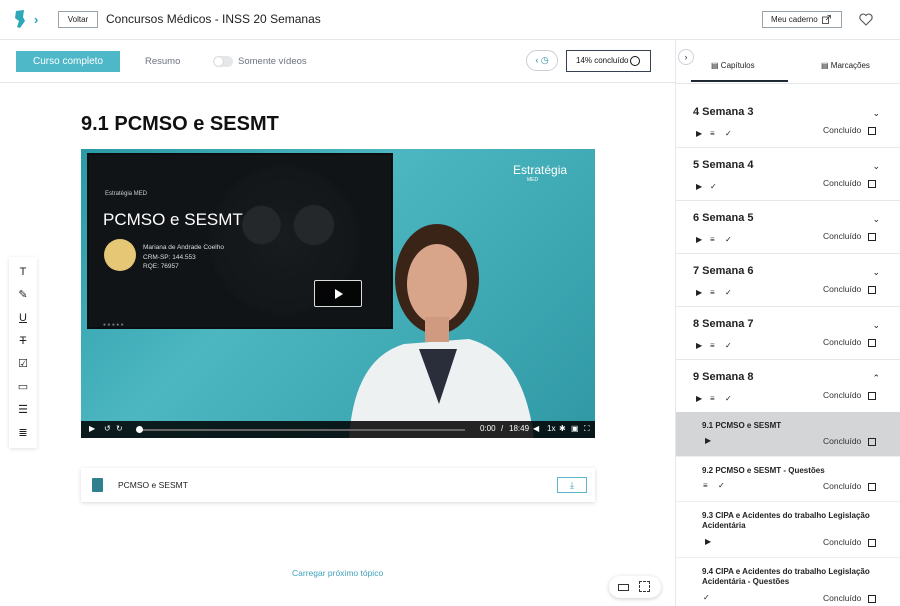 This screenshot has height=606, width=900. I want to click on volume-icon: ◀, so click(536, 428).